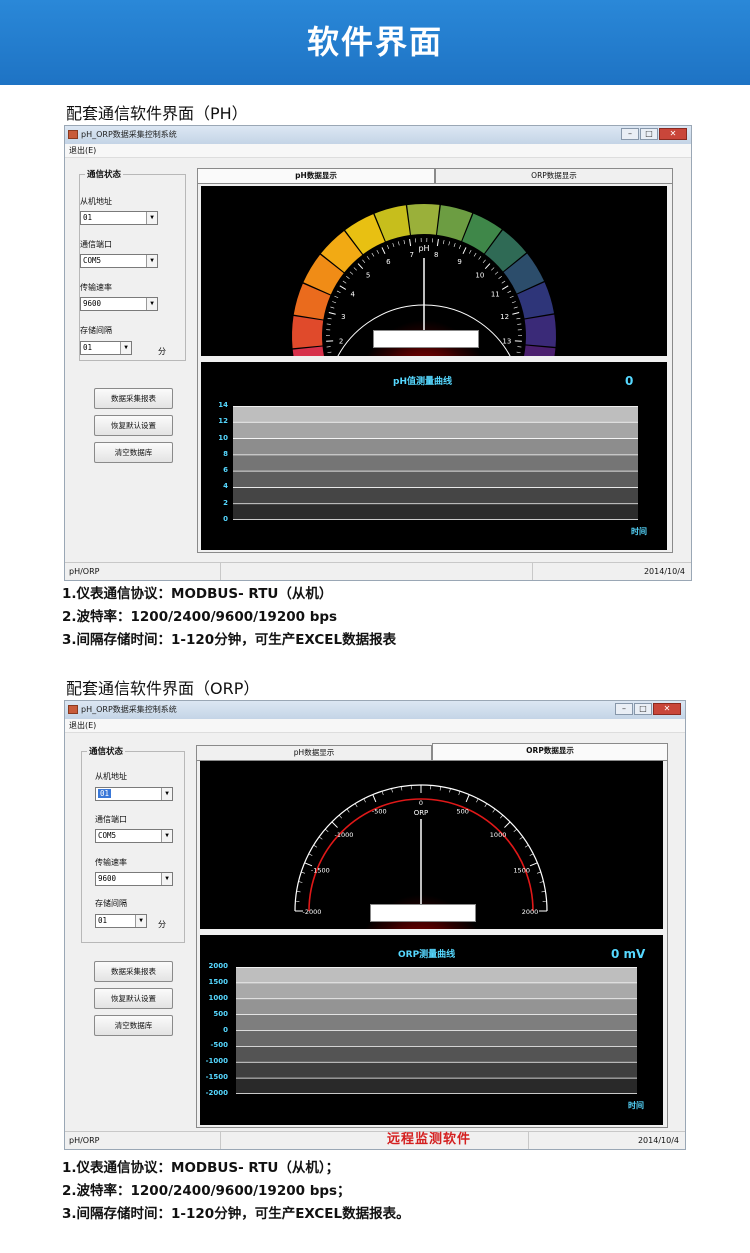  I want to click on section-heading-ph: 配套通信软件界面（PH）, so click(157, 113).